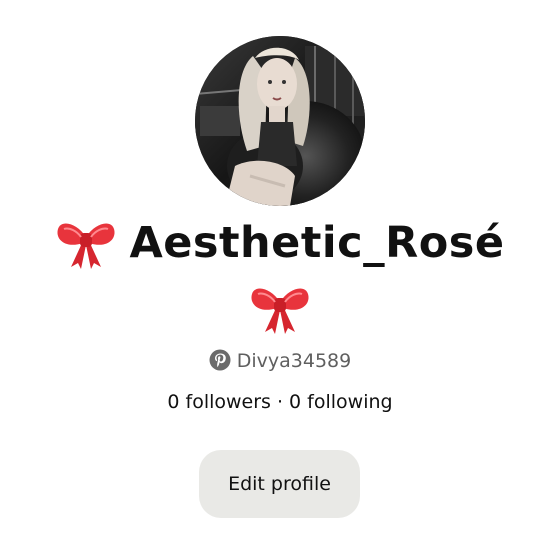  What do you see at coordinates (279, 484) in the screenshot?
I see `edit-profile-button: Edit profile` at bounding box center [279, 484].